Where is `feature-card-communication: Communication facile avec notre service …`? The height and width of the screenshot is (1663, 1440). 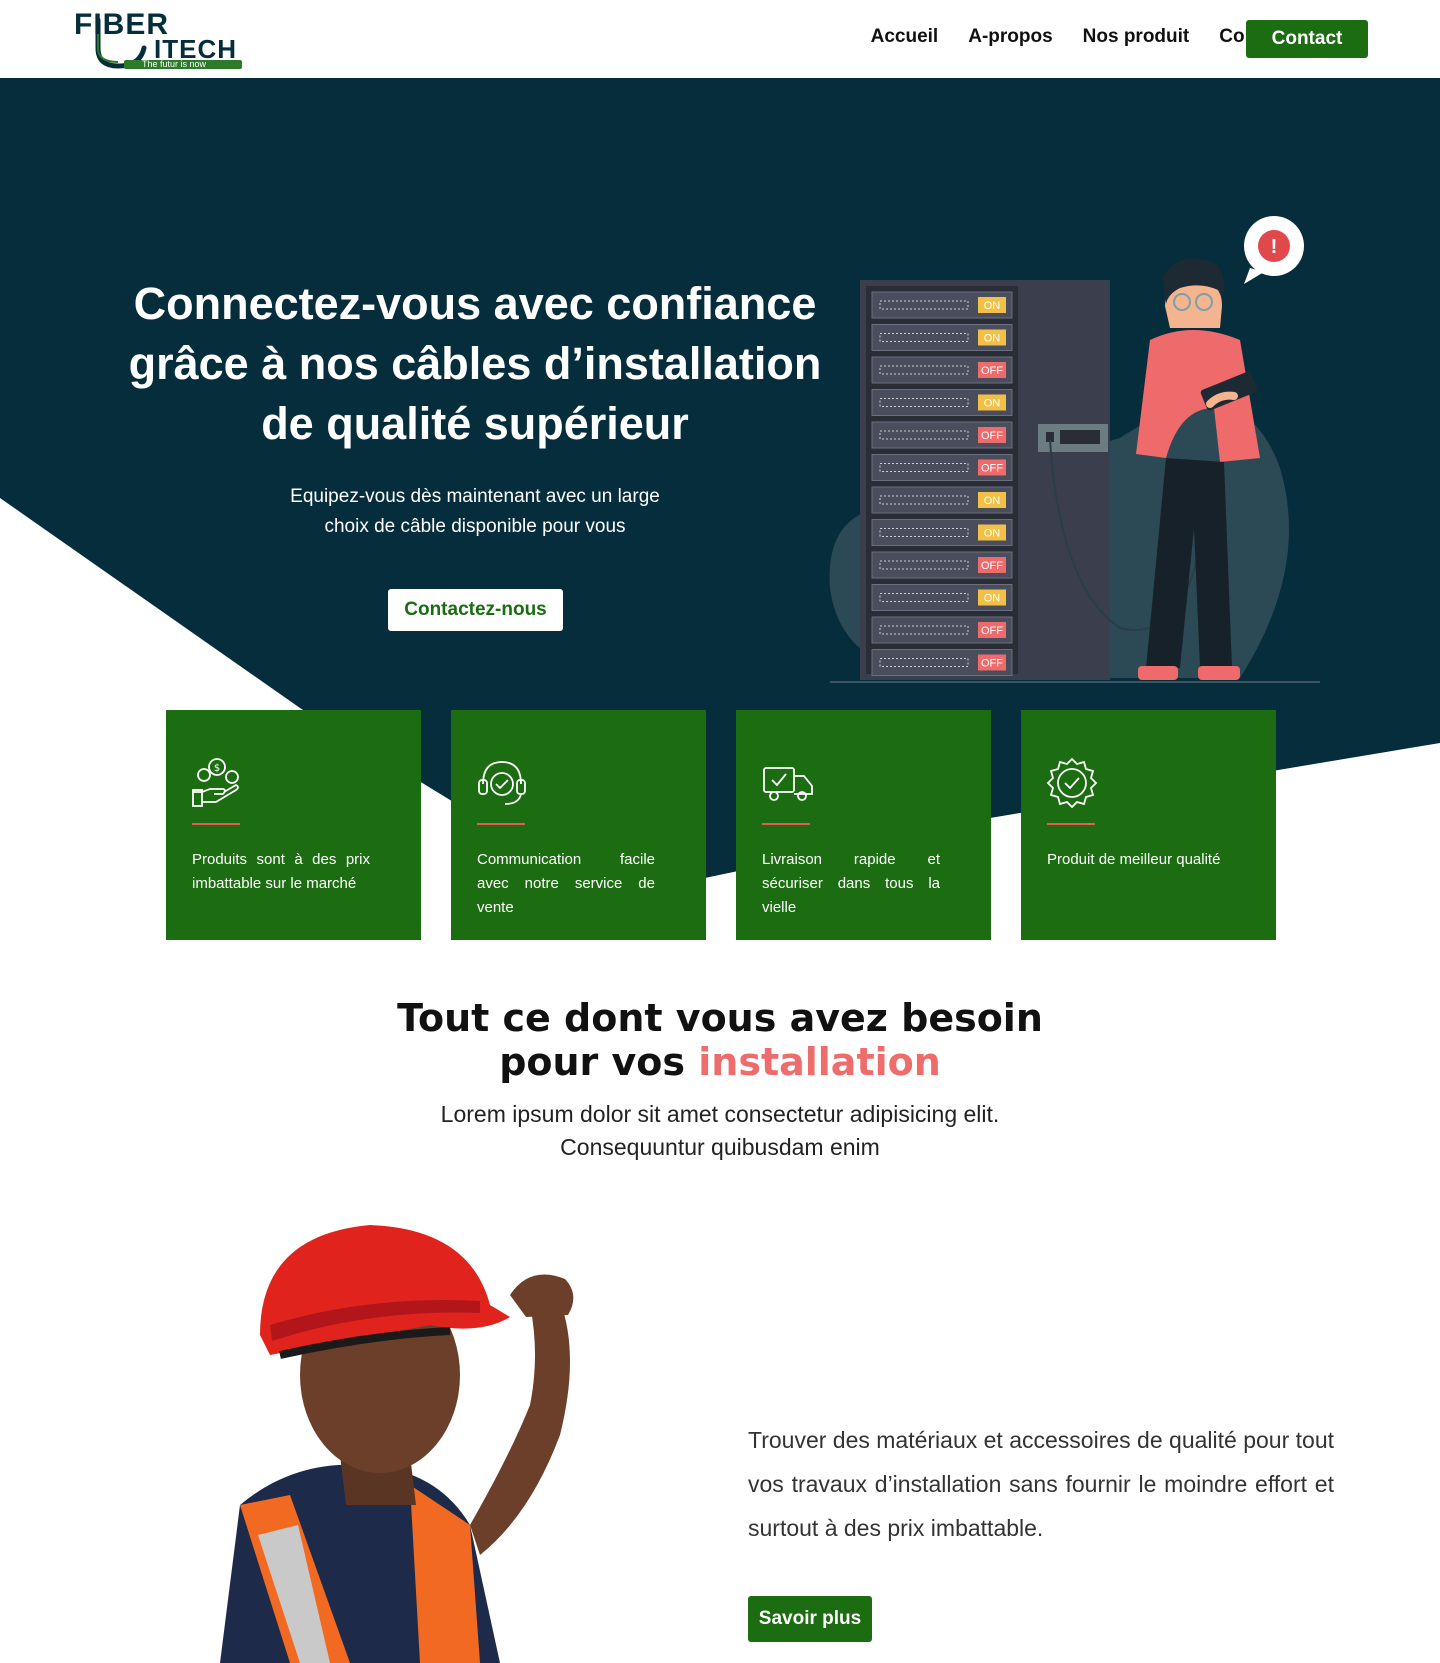
feature-card-communication: Communication facile avec notre service … is located at coordinates (578, 825).